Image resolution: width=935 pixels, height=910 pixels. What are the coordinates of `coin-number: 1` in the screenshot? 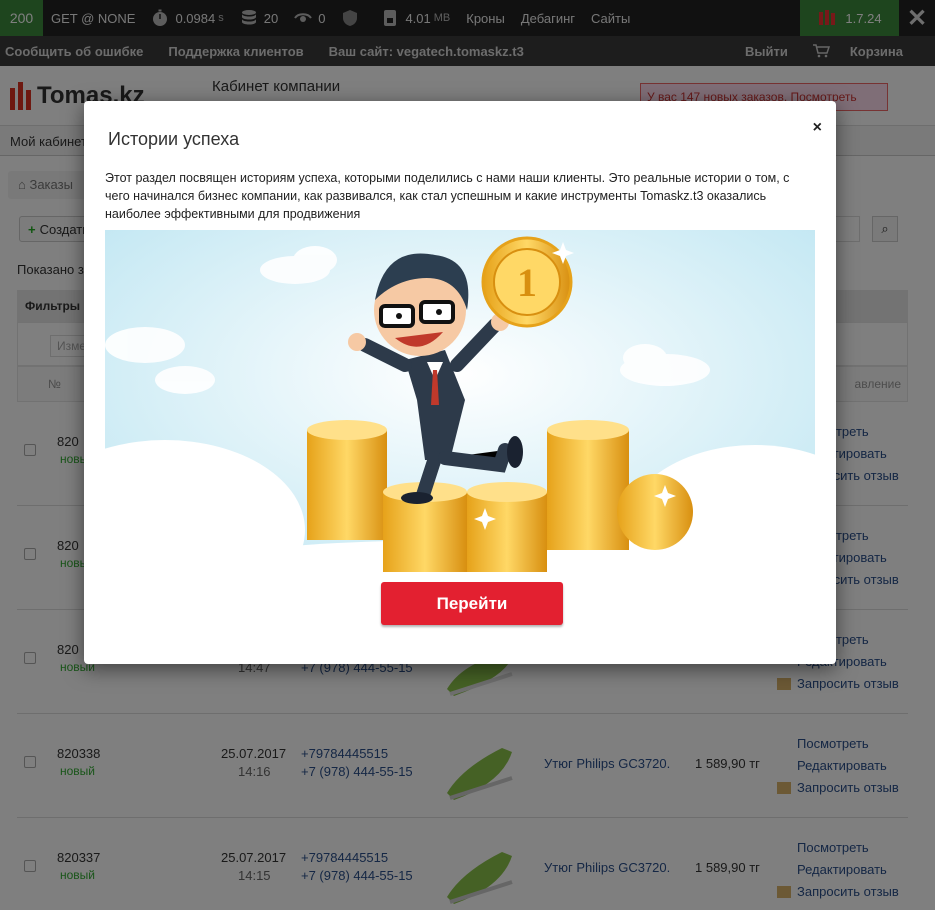 It's located at (527, 282).